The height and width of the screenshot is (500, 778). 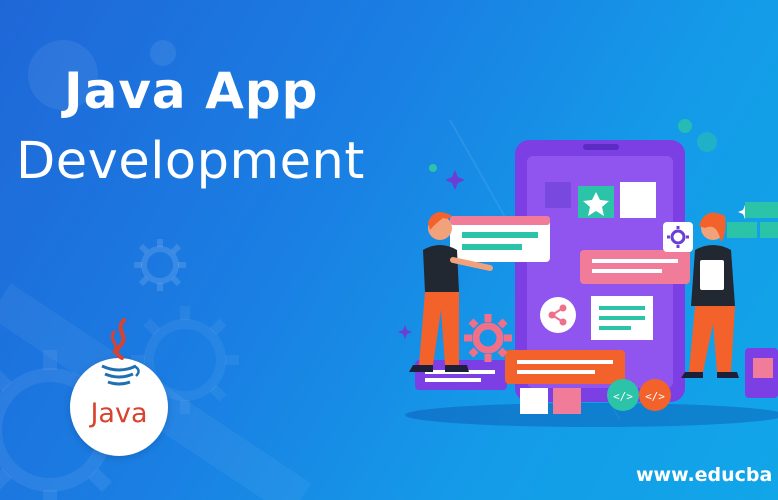 What do you see at coordinates (120, 352) in the screenshot?
I see `java-cup-icon` at bounding box center [120, 352].